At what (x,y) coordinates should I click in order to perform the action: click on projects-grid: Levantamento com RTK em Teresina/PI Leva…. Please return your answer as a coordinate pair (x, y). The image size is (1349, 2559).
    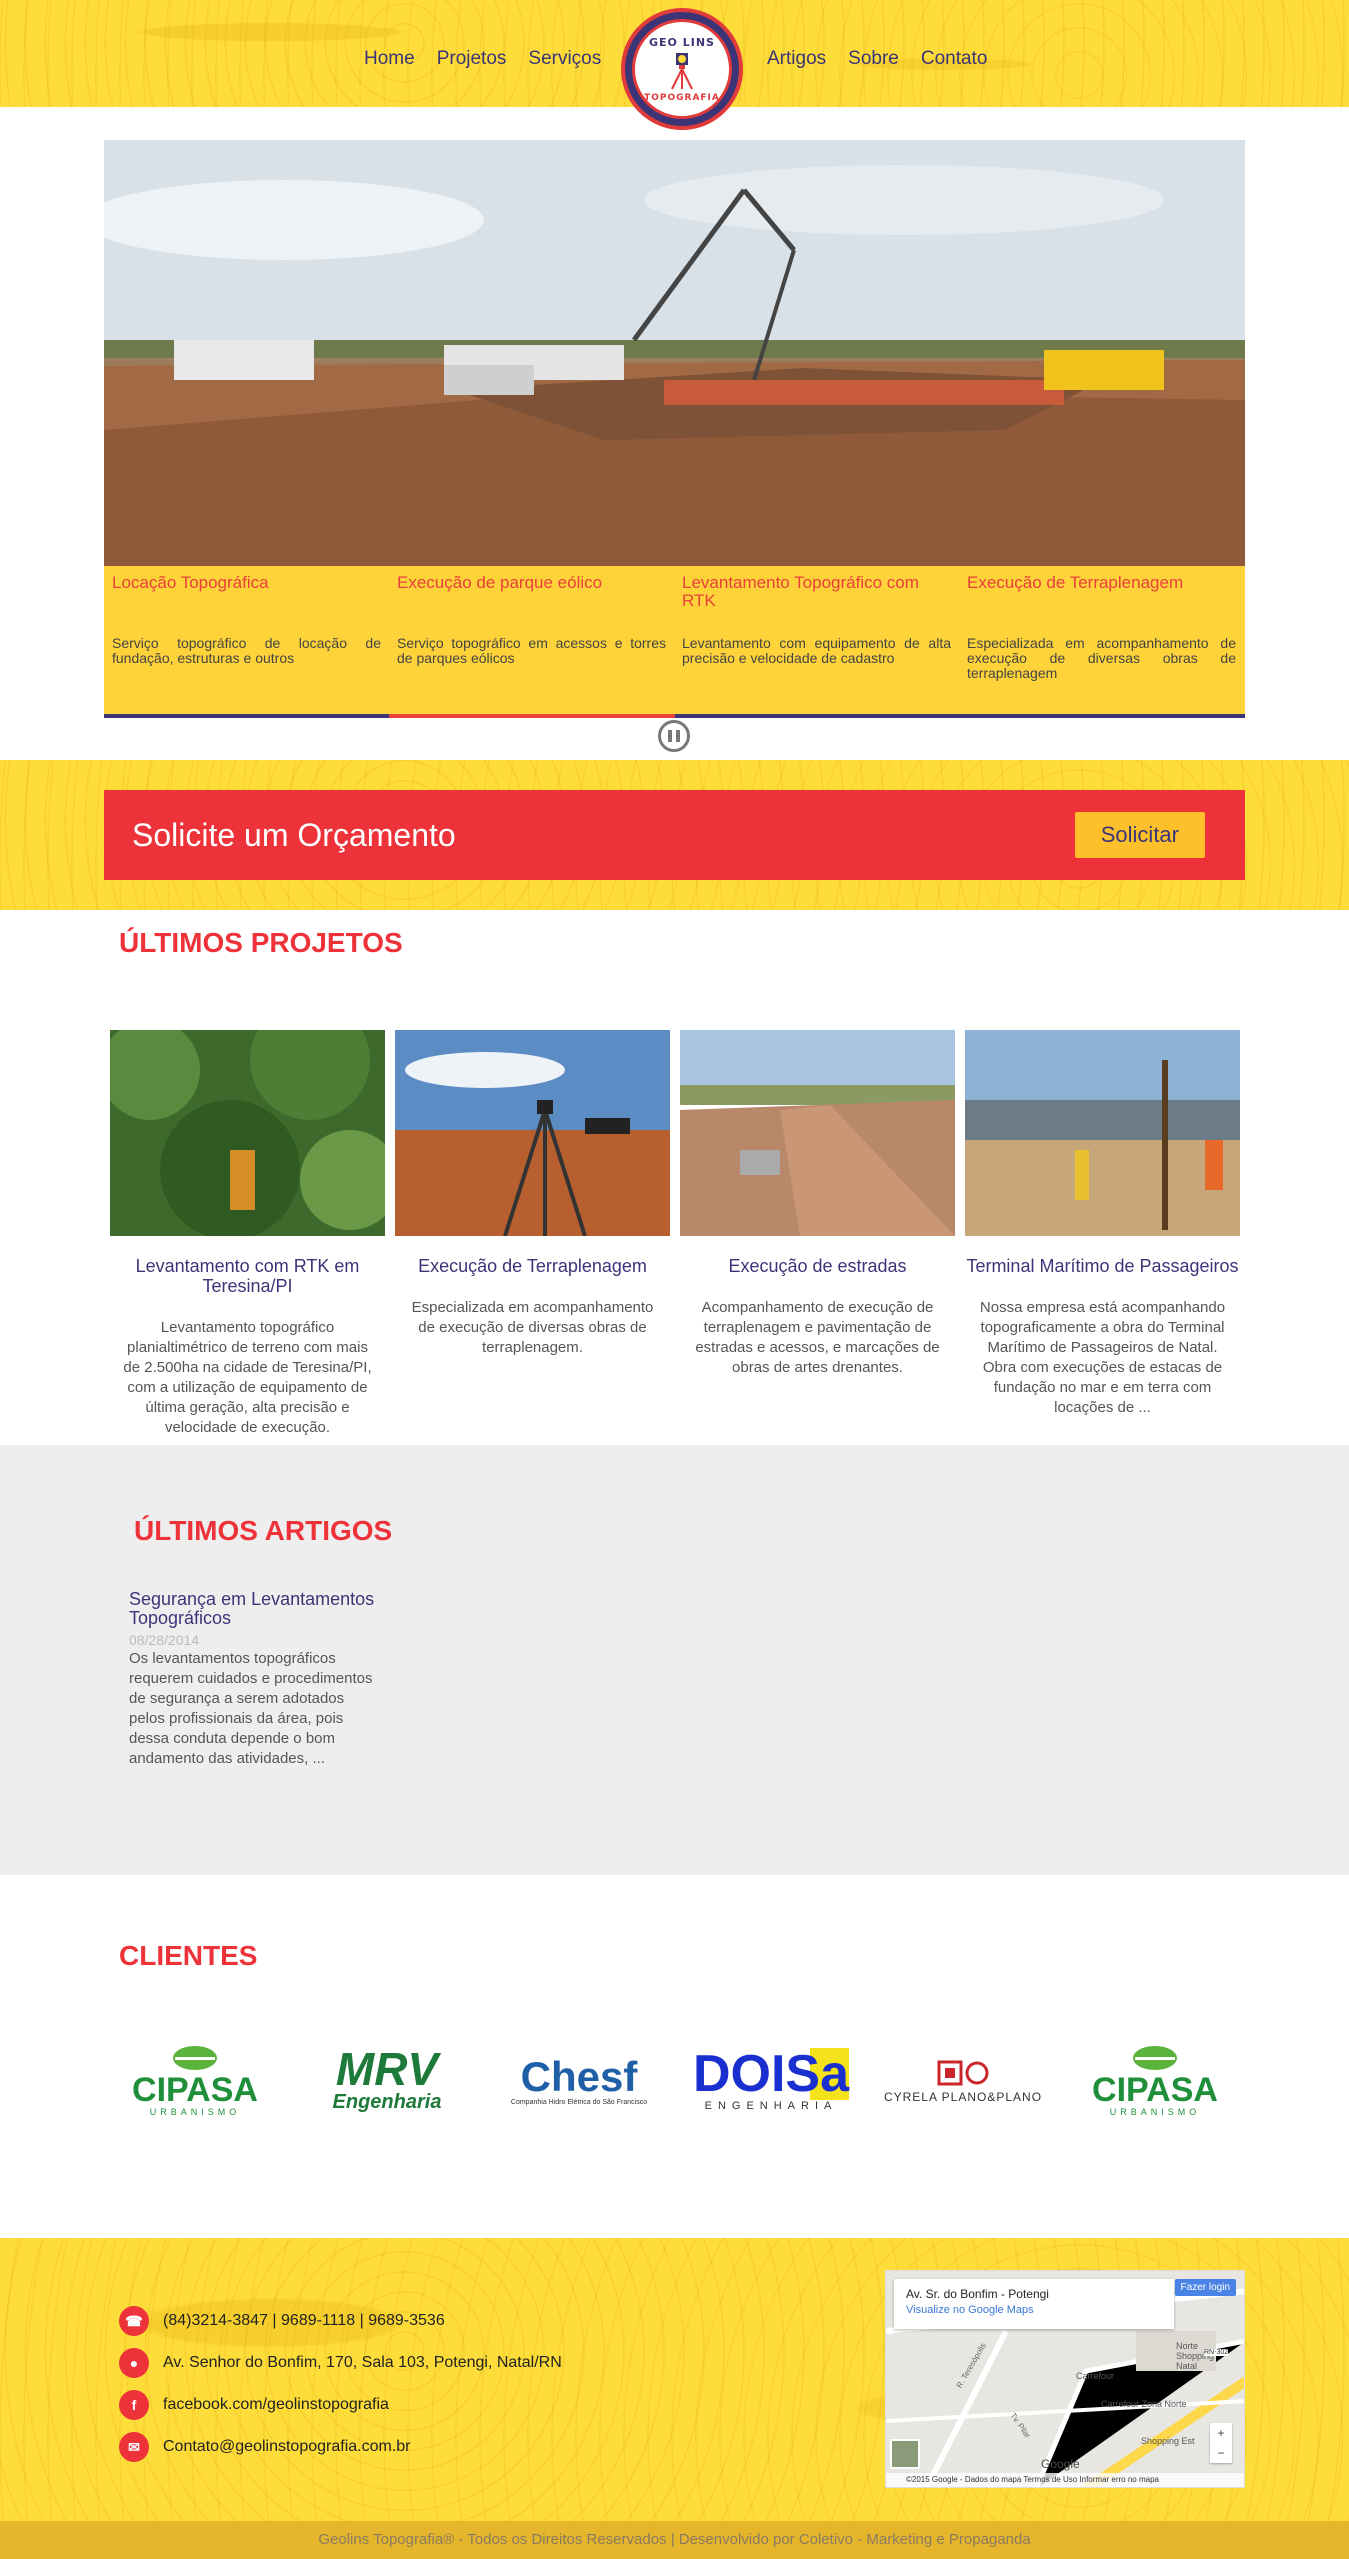
    Looking at the image, I should click on (675, 1234).